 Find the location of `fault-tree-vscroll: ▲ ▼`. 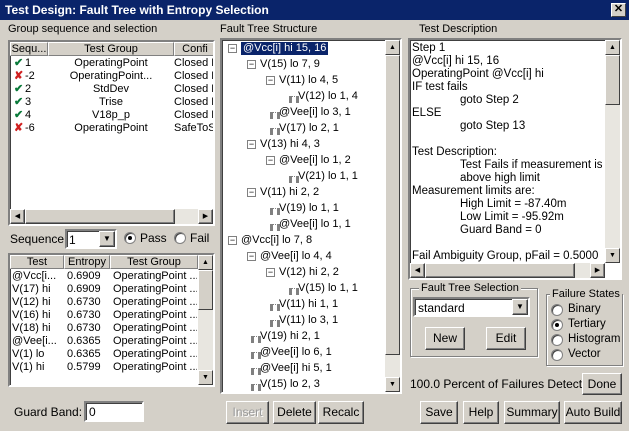

fault-tree-vscroll: ▲ ▼ is located at coordinates (392, 216).